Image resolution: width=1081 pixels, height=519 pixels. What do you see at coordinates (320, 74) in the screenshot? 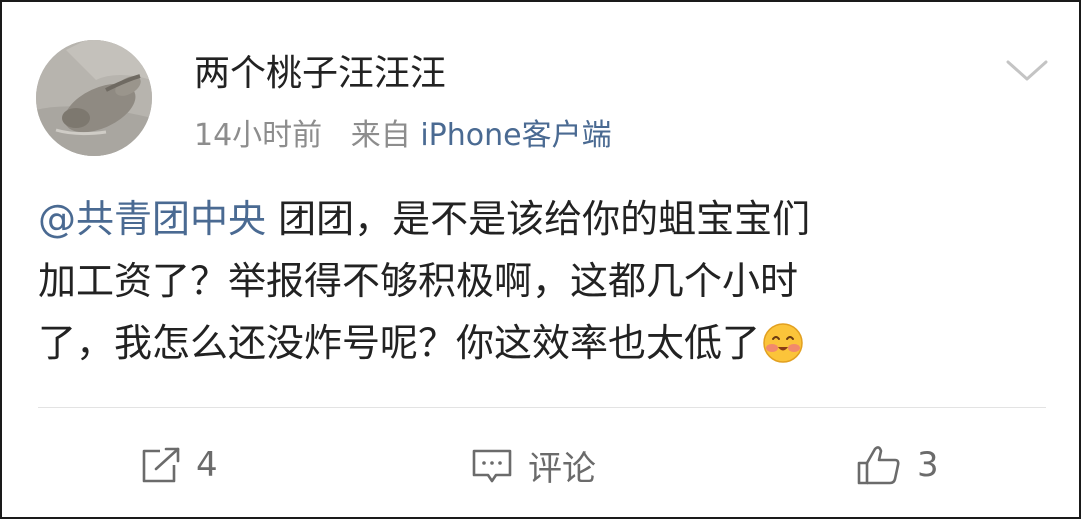
I see `username: 两个桃子汪汪汪` at bounding box center [320, 74].